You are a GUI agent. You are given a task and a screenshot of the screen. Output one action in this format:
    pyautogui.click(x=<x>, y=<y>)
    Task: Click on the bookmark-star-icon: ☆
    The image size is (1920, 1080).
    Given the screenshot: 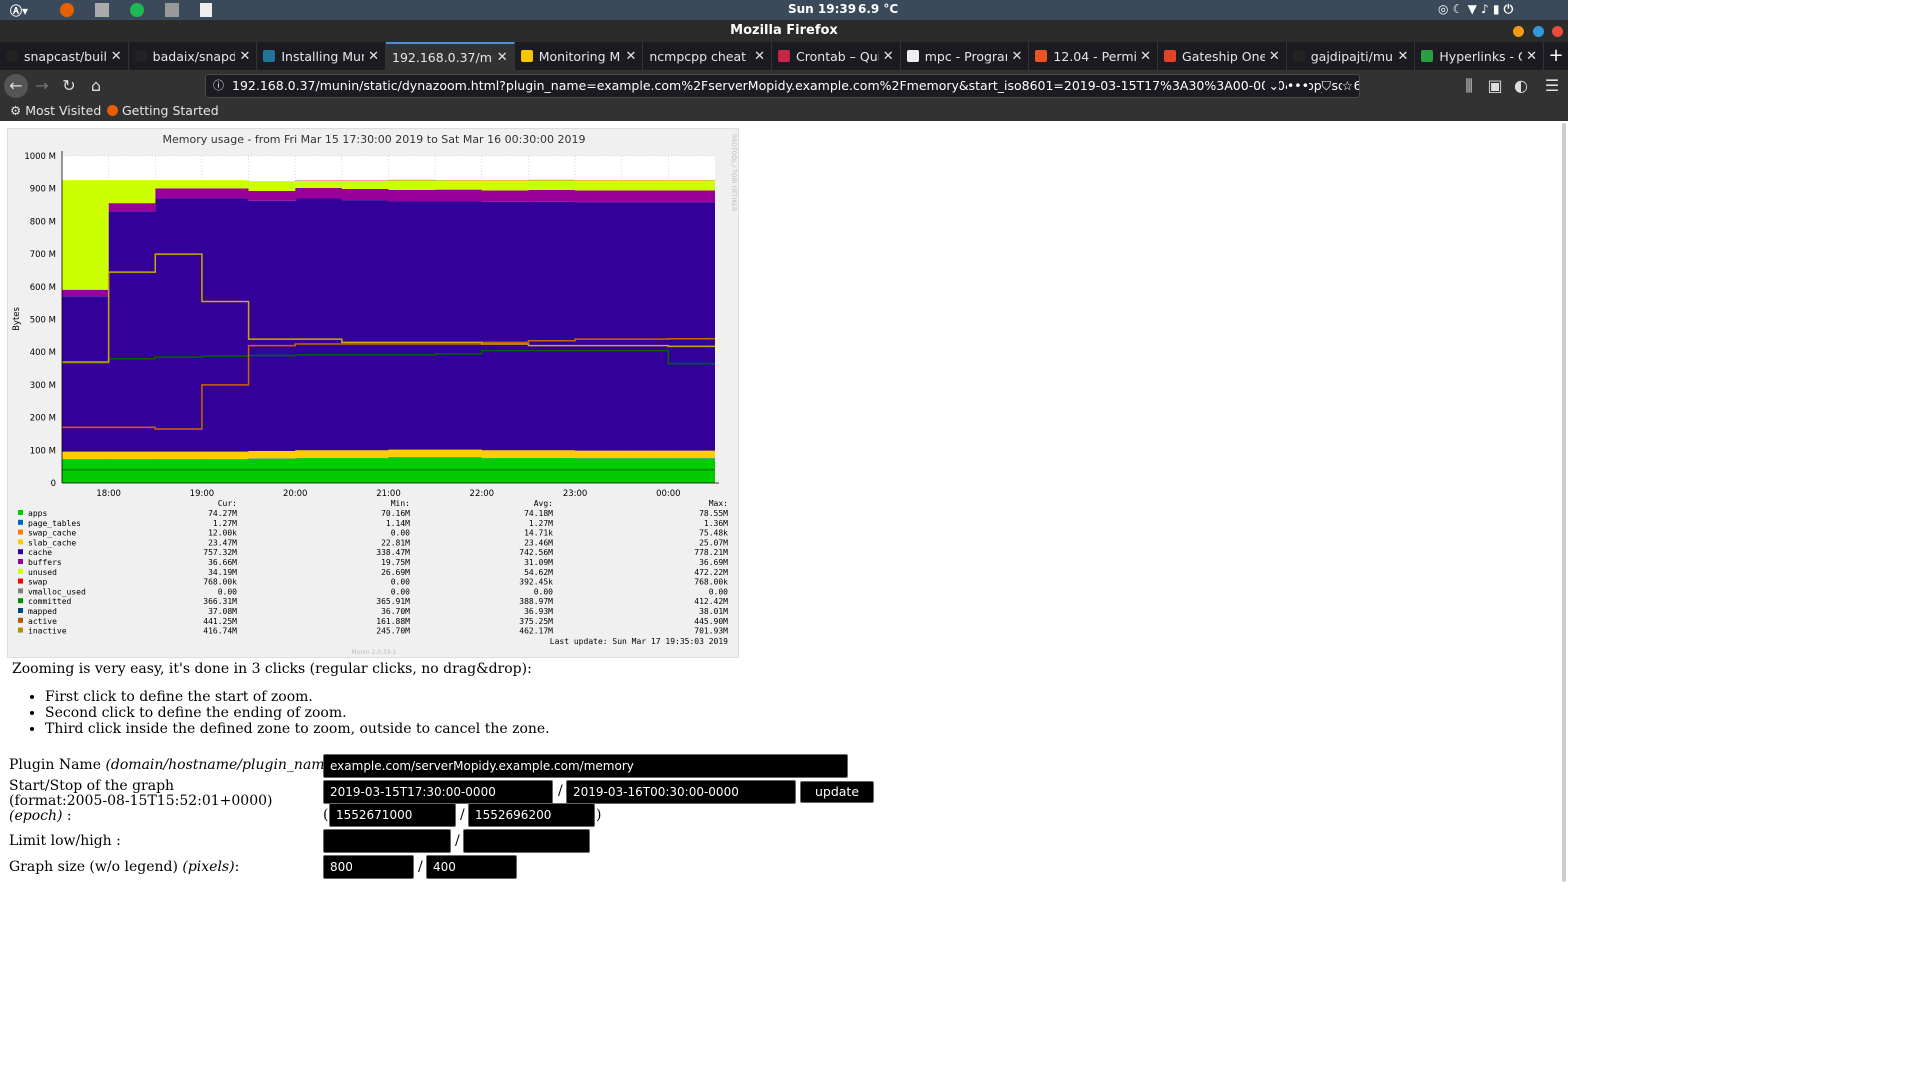 What is the action you would take?
    pyautogui.click(x=1347, y=86)
    